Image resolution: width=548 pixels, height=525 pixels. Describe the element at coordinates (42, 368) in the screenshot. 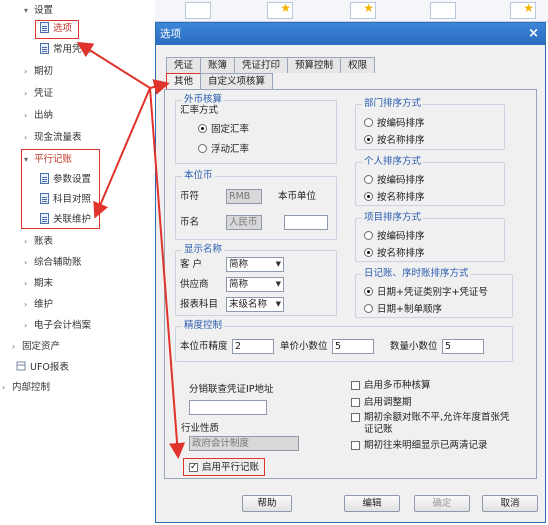

I see `tree-node-ufo-report: UFO报表` at that location.